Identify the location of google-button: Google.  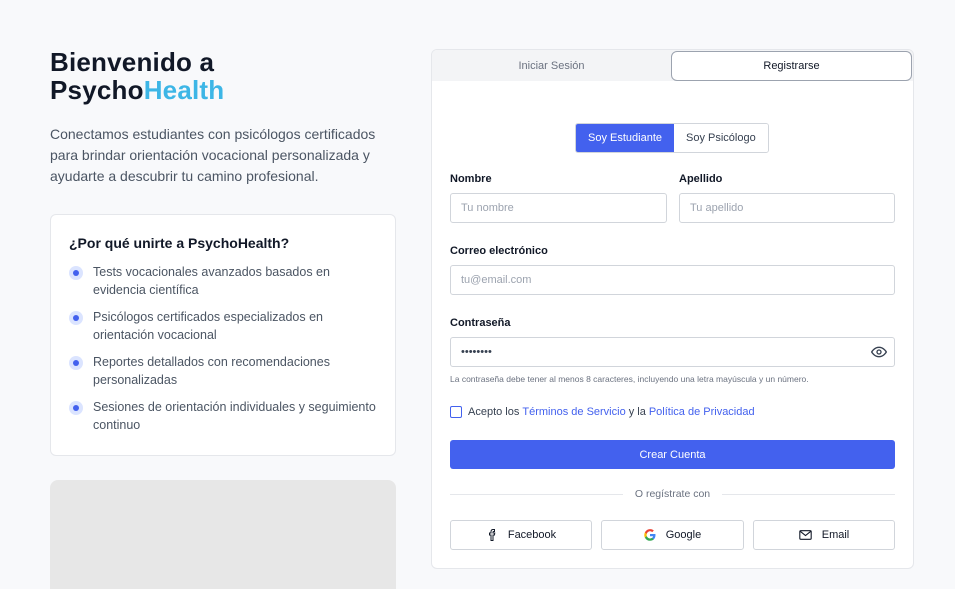
(672, 535).